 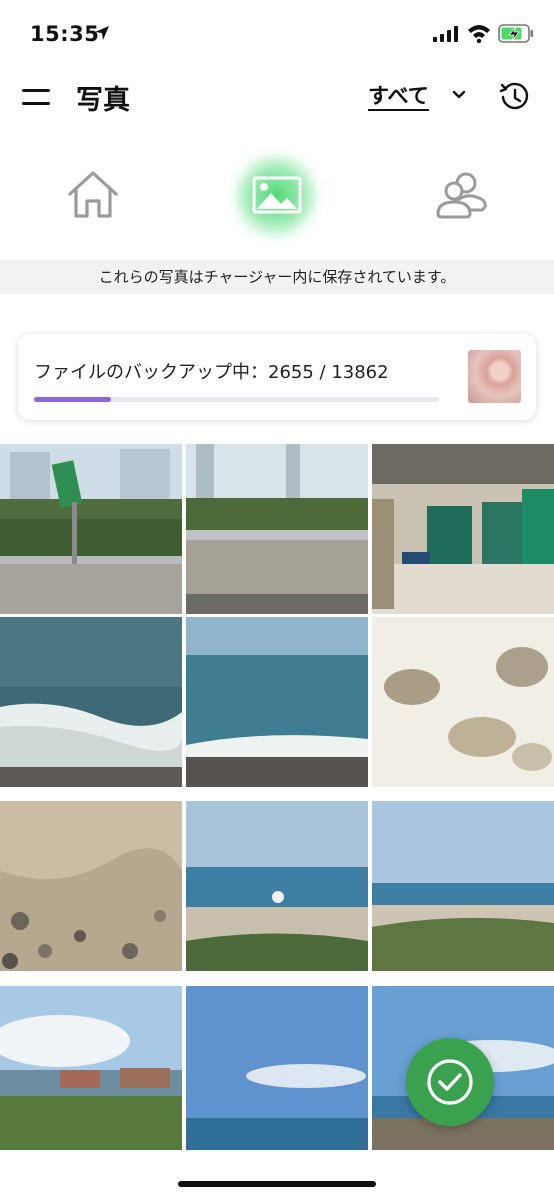 What do you see at coordinates (103, 100) in the screenshot?
I see `page-title: 写真` at bounding box center [103, 100].